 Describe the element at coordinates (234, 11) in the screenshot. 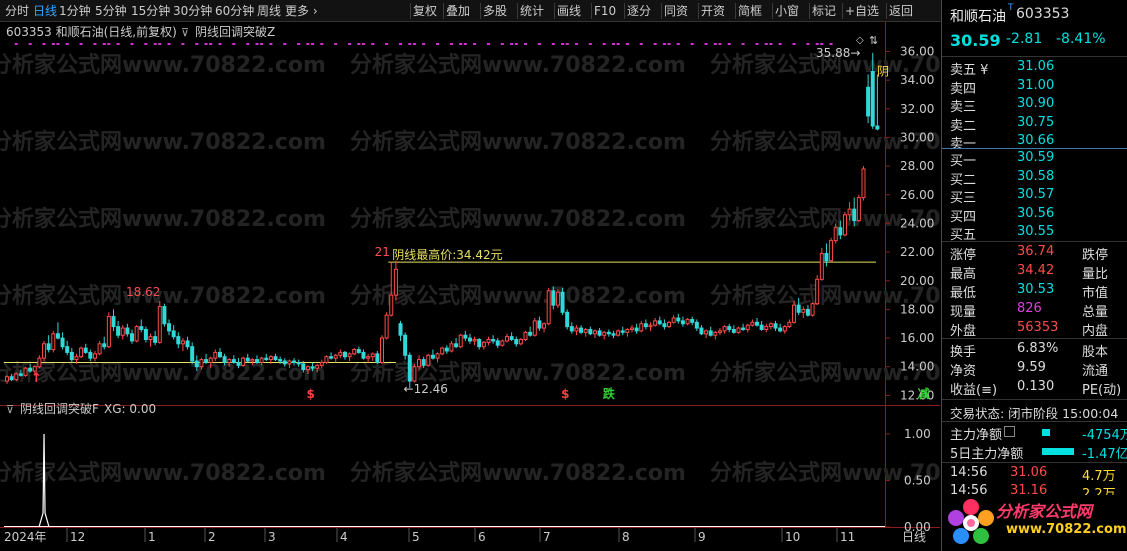

I see `period-tab-6: 60分钟` at that location.